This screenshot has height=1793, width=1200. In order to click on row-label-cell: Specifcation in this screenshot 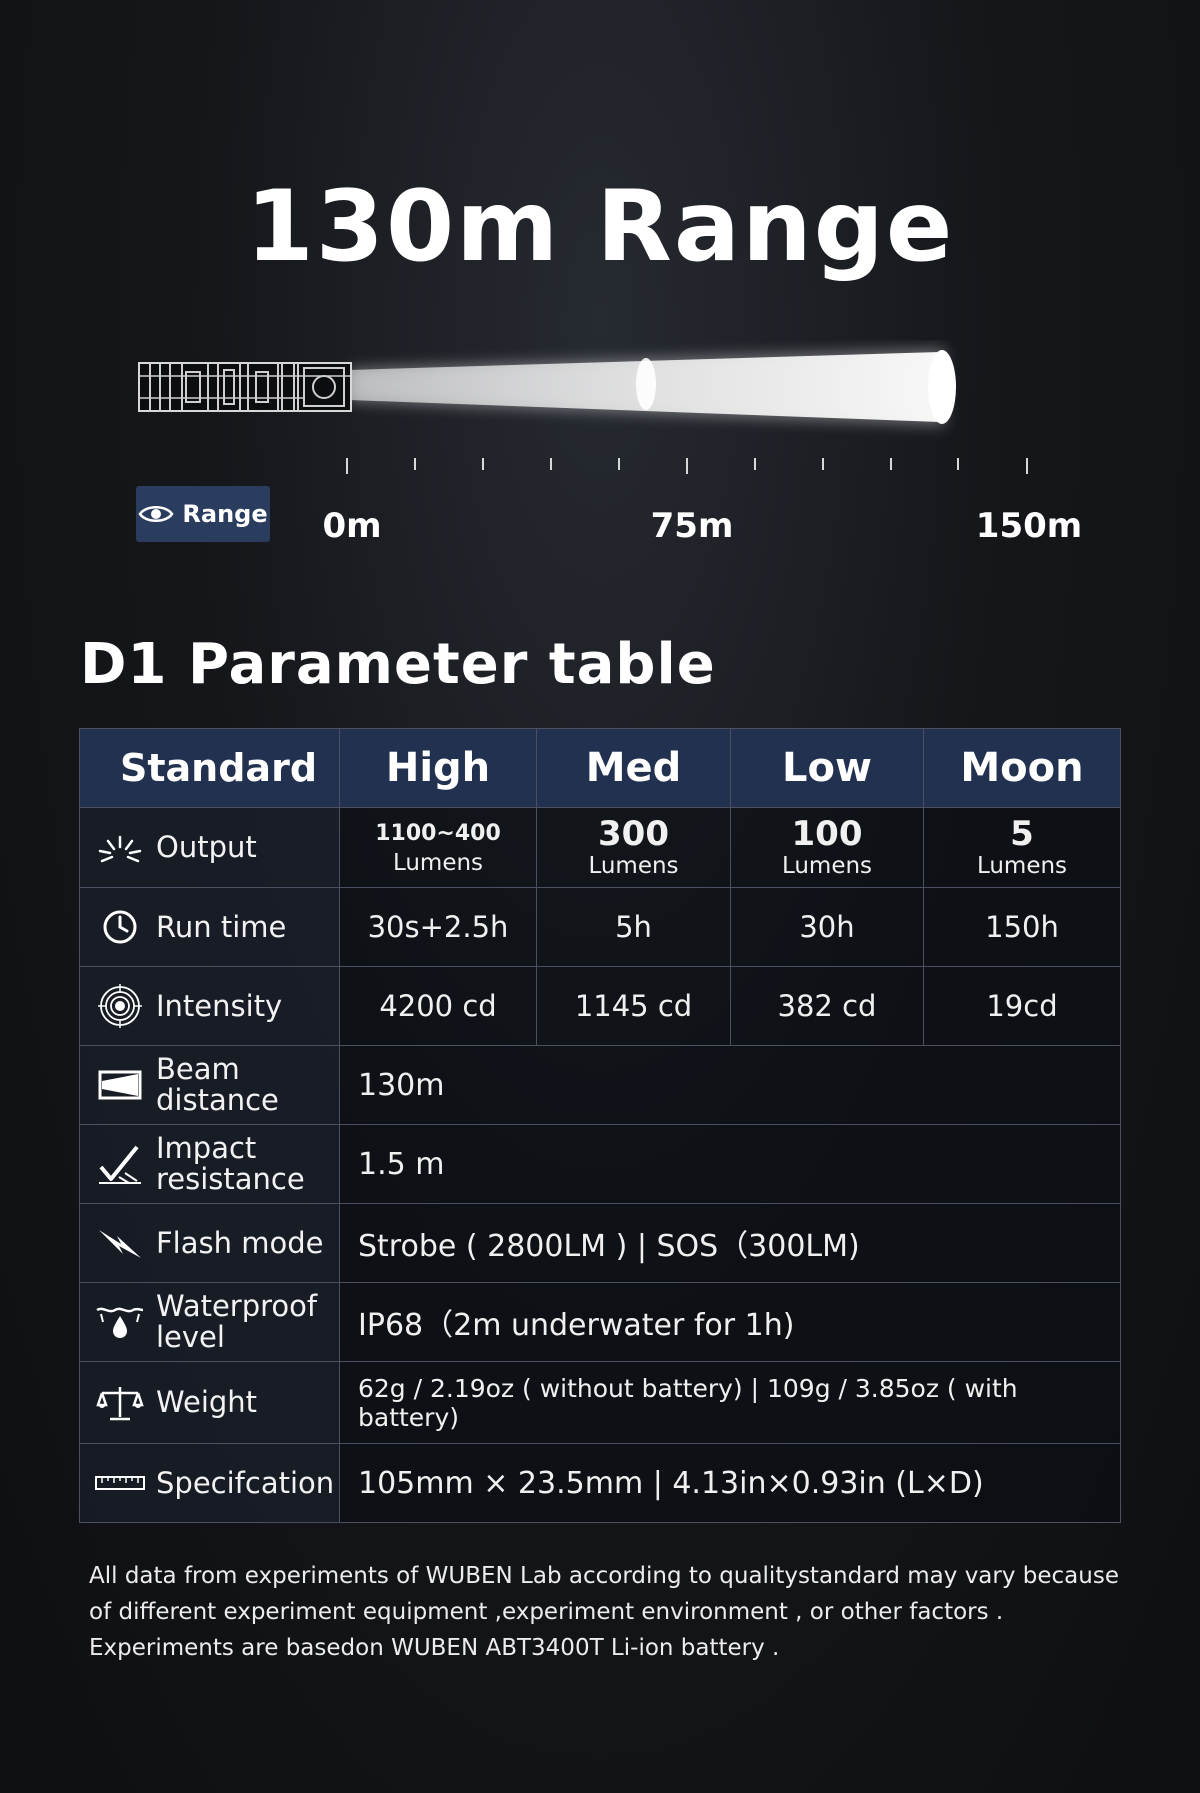, I will do `click(209, 1483)`.